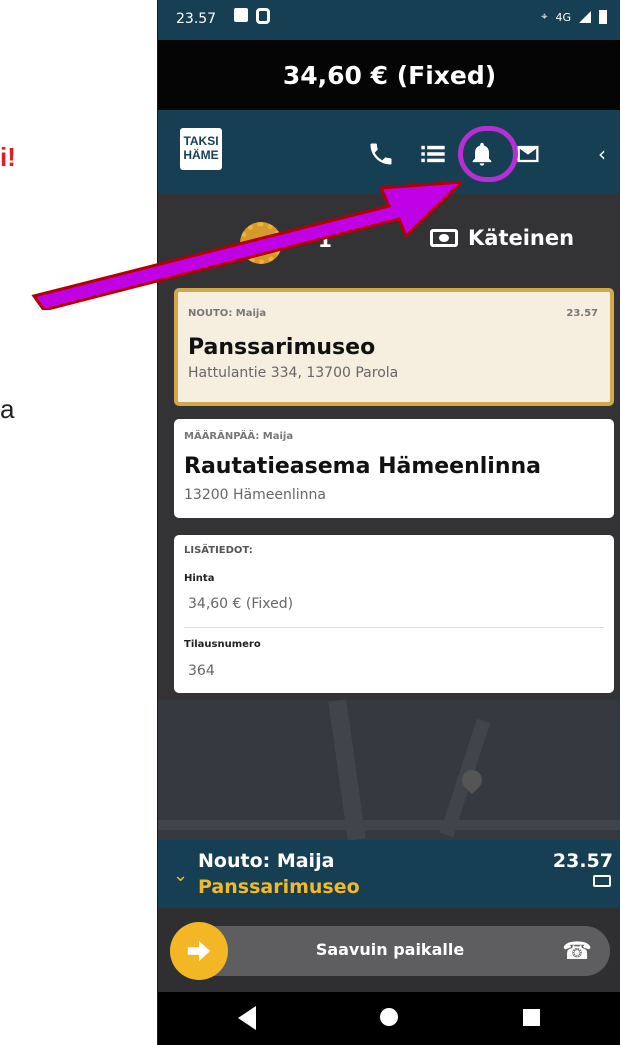 The image size is (621, 1045). What do you see at coordinates (241, 604) in the screenshot?
I see `price-value: 34,60 € (Fixed)` at bounding box center [241, 604].